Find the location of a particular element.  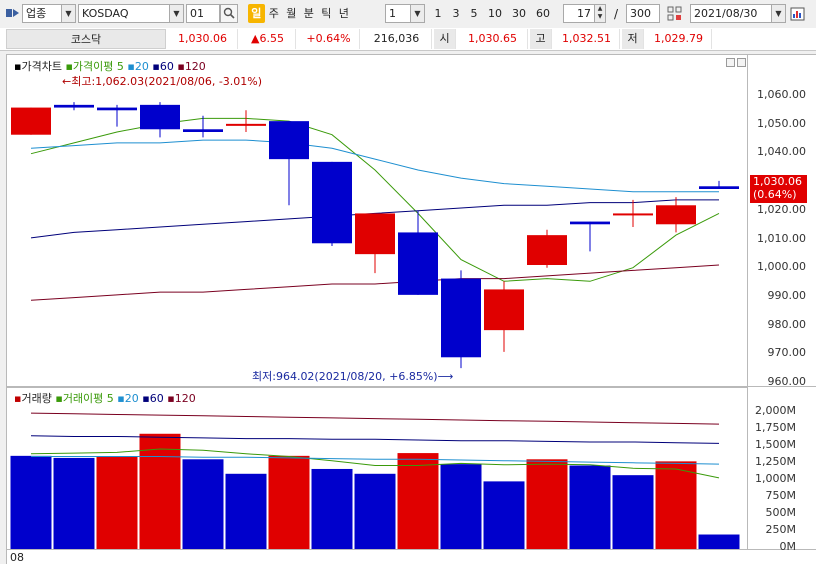

index-dropdown-arrow: ▼ is located at coordinates (176, 13).